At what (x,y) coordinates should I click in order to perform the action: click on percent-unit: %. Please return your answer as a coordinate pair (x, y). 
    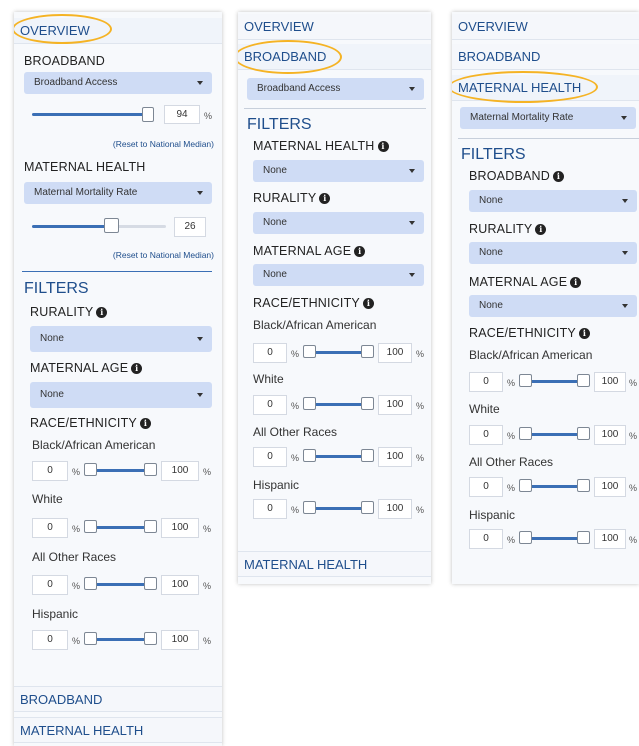
    Looking at the image, I should click on (420, 354).